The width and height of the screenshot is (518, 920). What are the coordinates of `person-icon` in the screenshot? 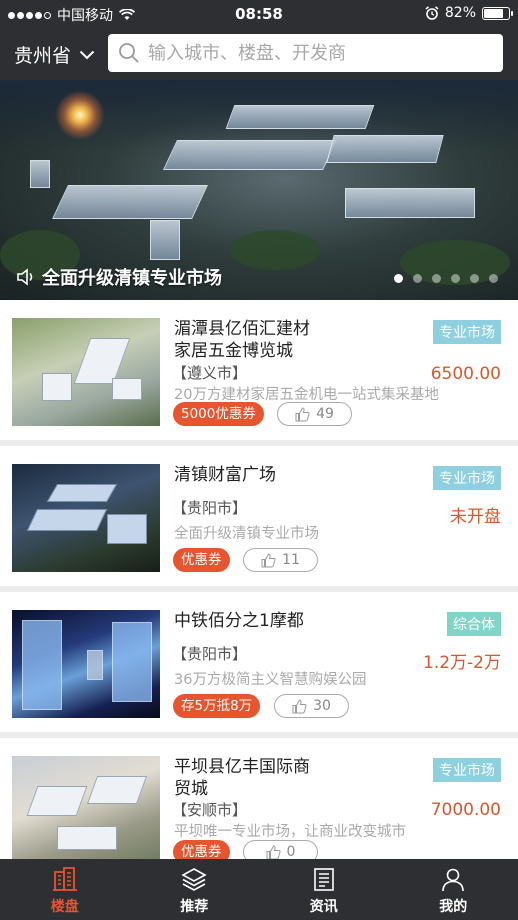 It's located at (453, 880).